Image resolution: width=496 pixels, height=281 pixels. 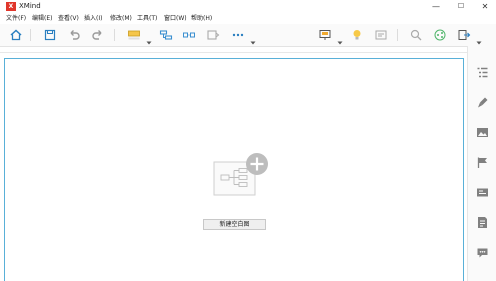 I want to click on home-icon, so click(x=16, y=35).